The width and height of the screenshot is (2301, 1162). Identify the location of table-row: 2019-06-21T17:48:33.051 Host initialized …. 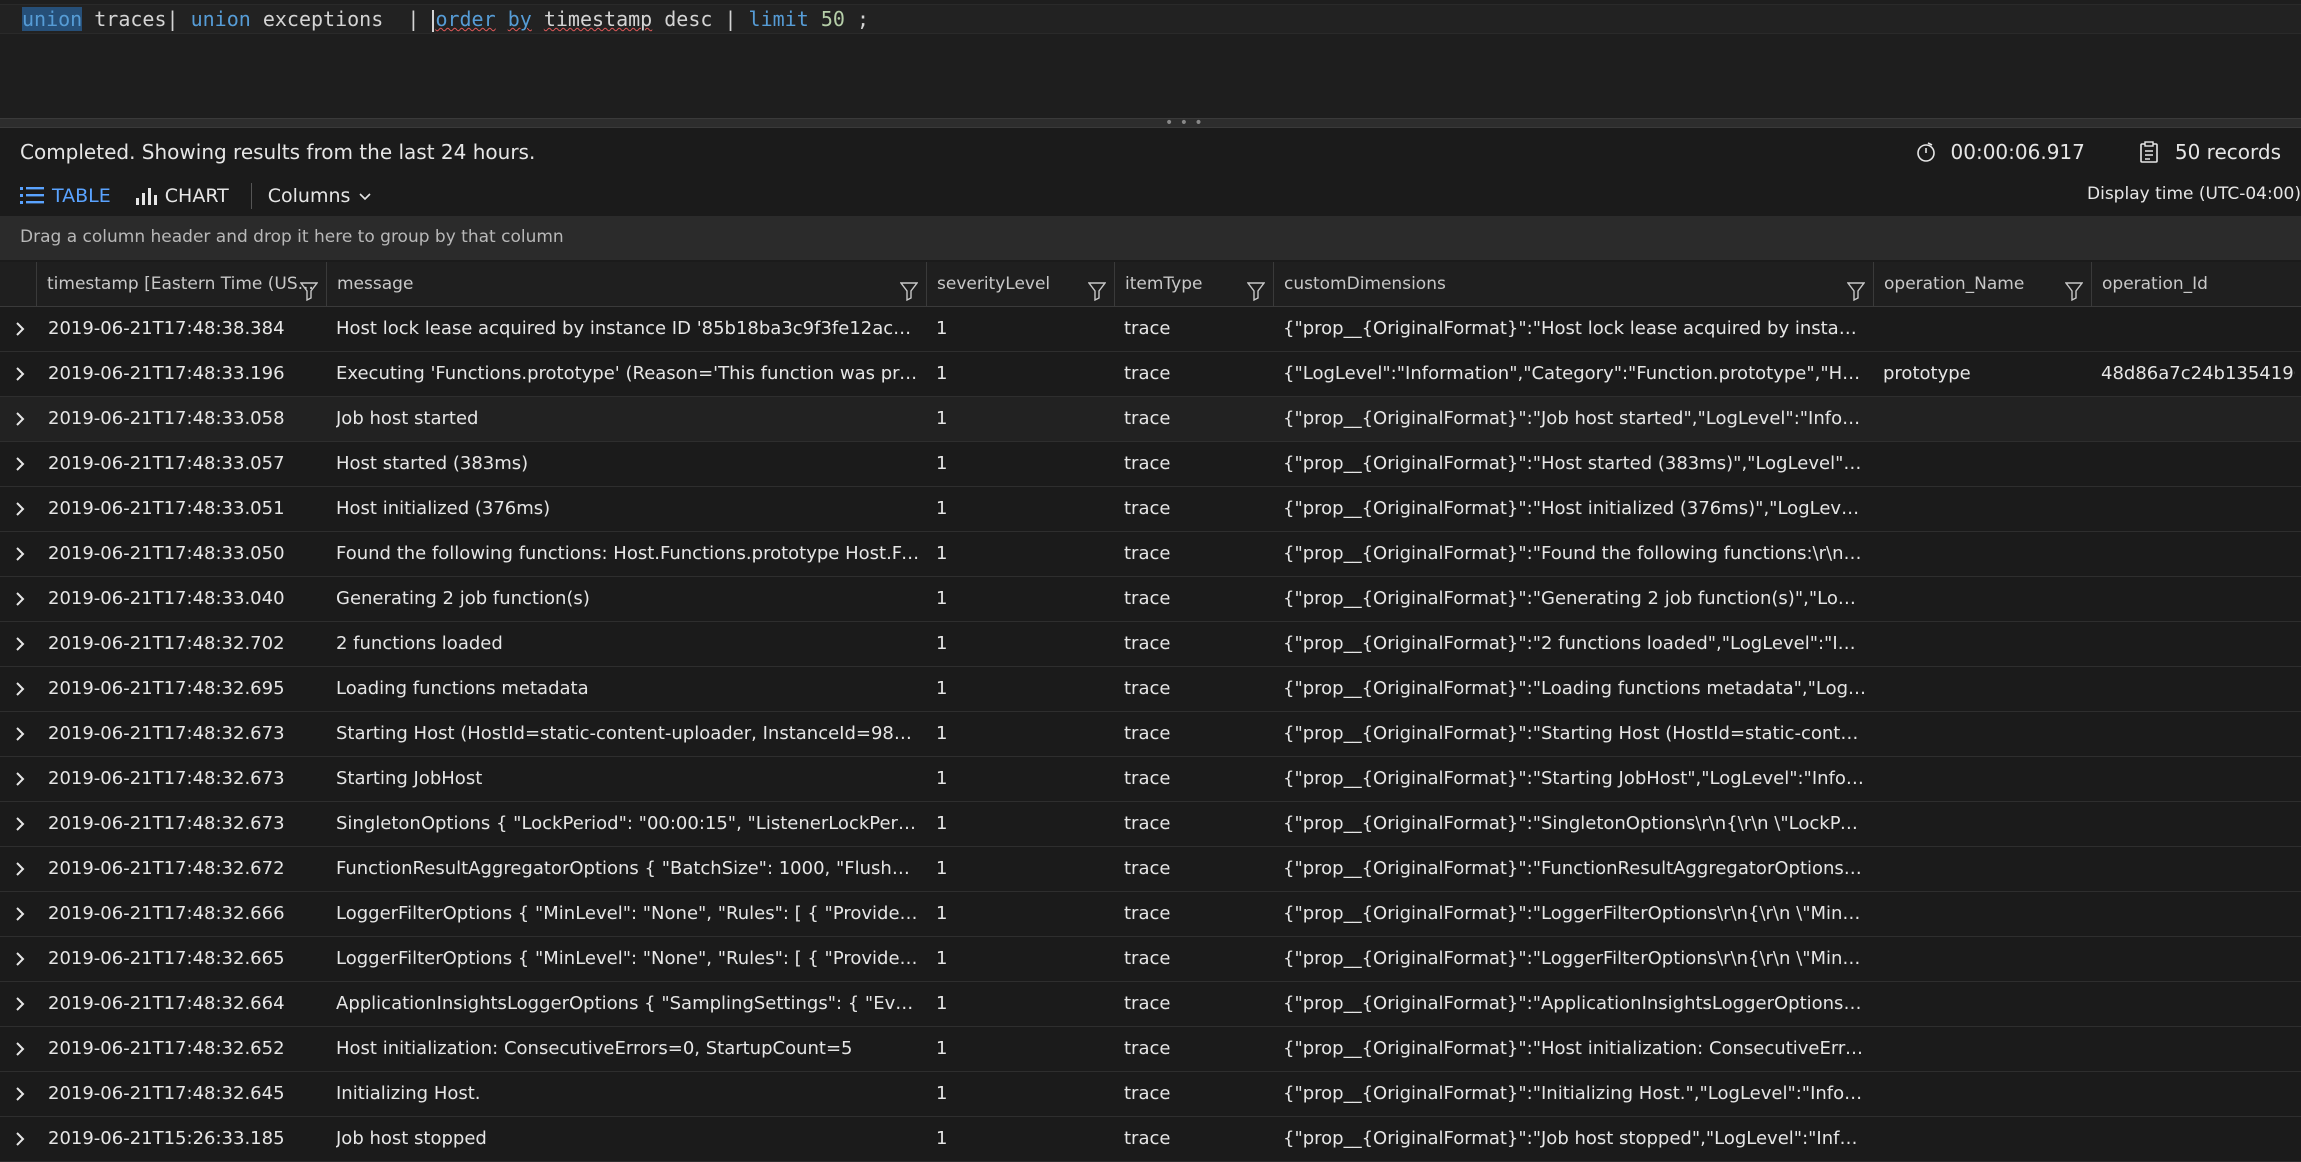
(1150, 509).